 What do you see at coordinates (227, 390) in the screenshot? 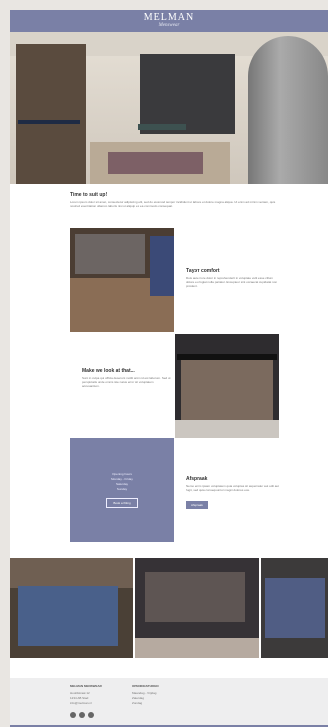
I see `photo3-clothes` at bounding box center [227, 390].